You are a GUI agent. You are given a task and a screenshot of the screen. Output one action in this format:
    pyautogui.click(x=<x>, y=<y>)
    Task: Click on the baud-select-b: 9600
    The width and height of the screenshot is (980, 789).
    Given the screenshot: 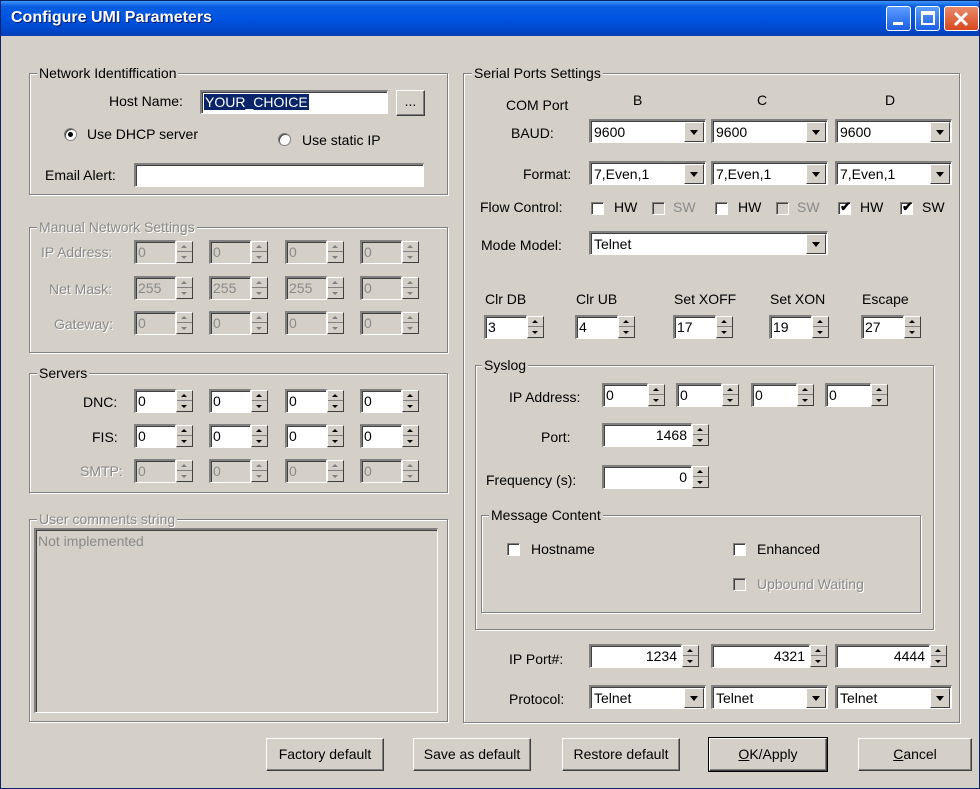 What is the action you would take?
    pyautogui.click(x=647, y=131)
    